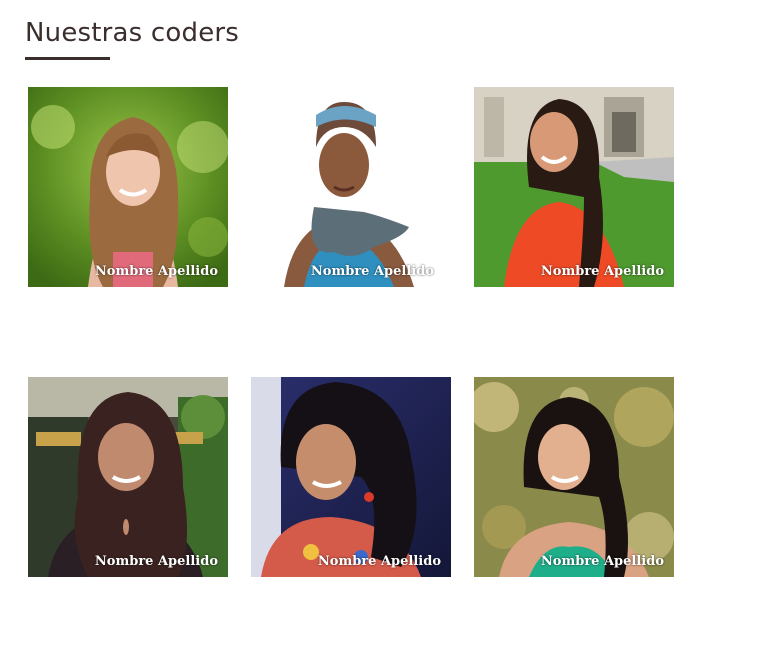 Image resolution: width=776 pixels, height=660 pixels. Describe the element at coordinates (132, 33) in the screenshot. I see `section-title: Nuestras coders` at that location.